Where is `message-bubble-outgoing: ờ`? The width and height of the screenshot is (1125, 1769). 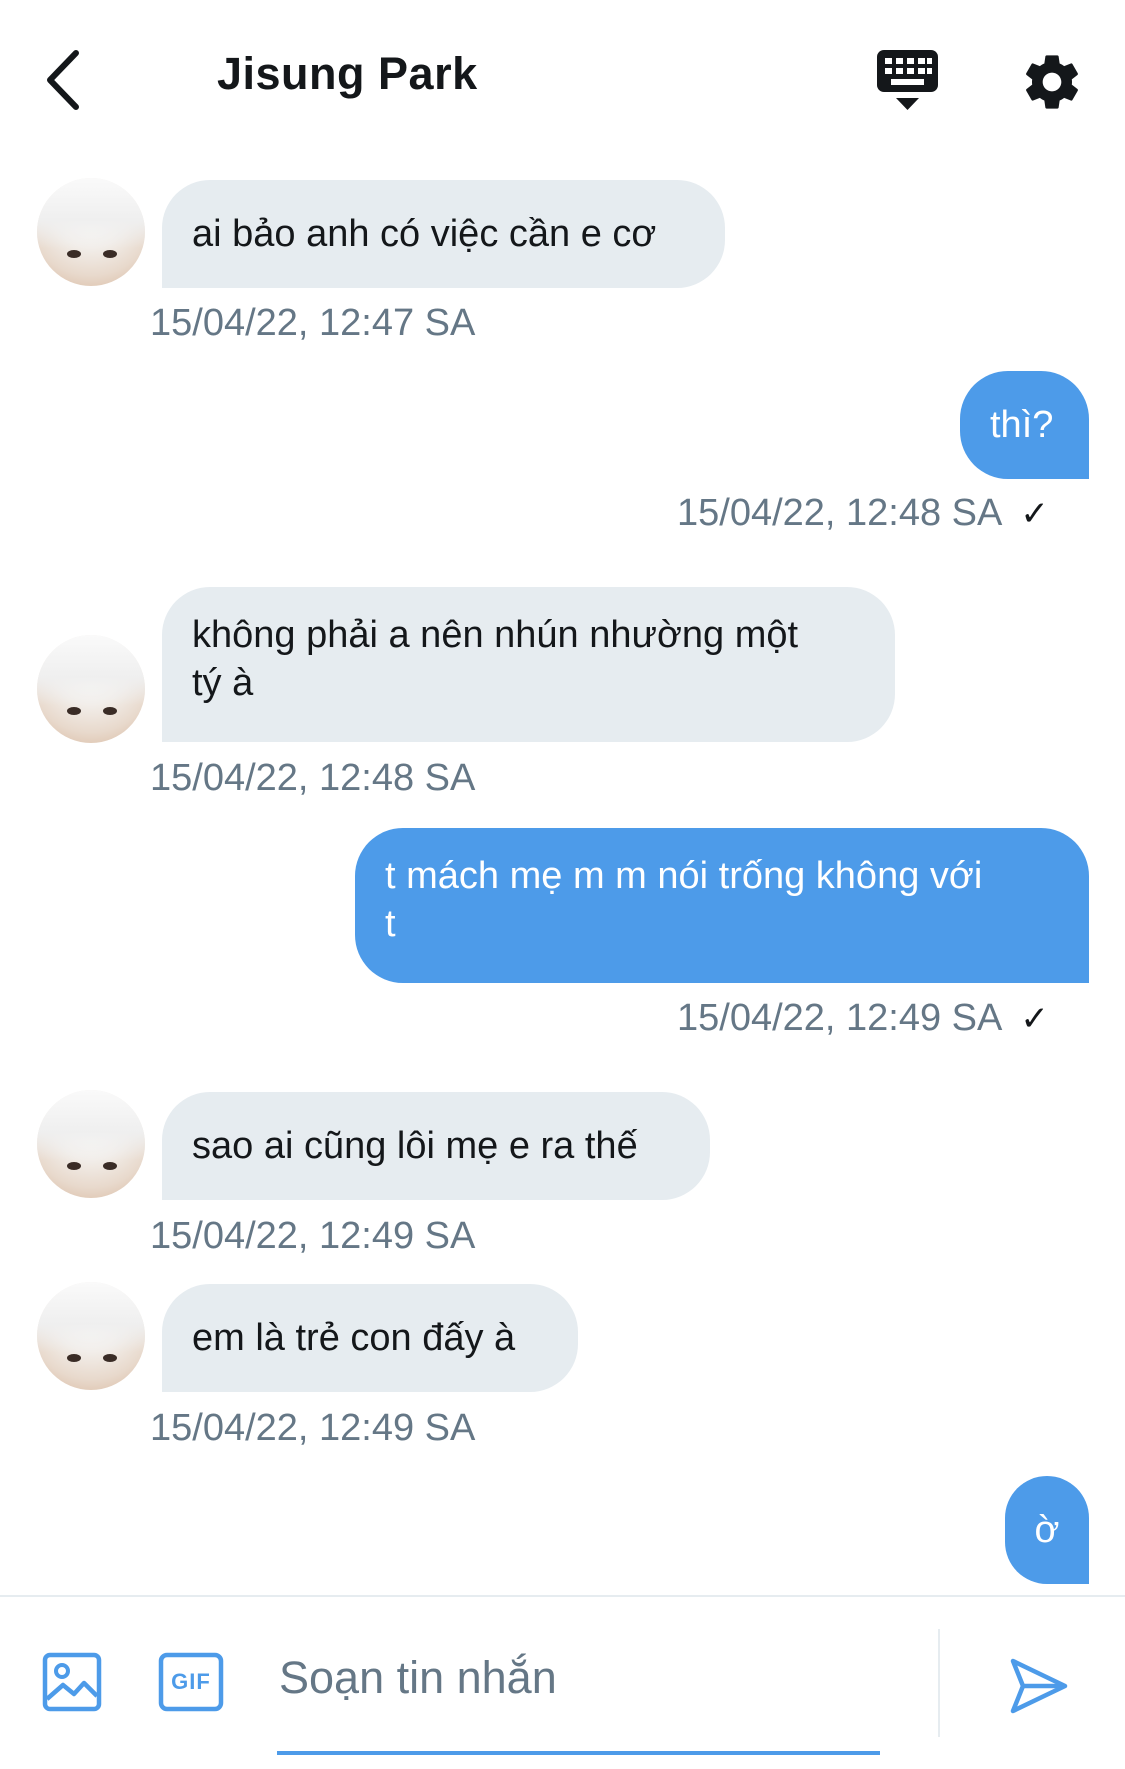
message-bubble-outgoing: ờ is located at coordinates (1047, 1530).